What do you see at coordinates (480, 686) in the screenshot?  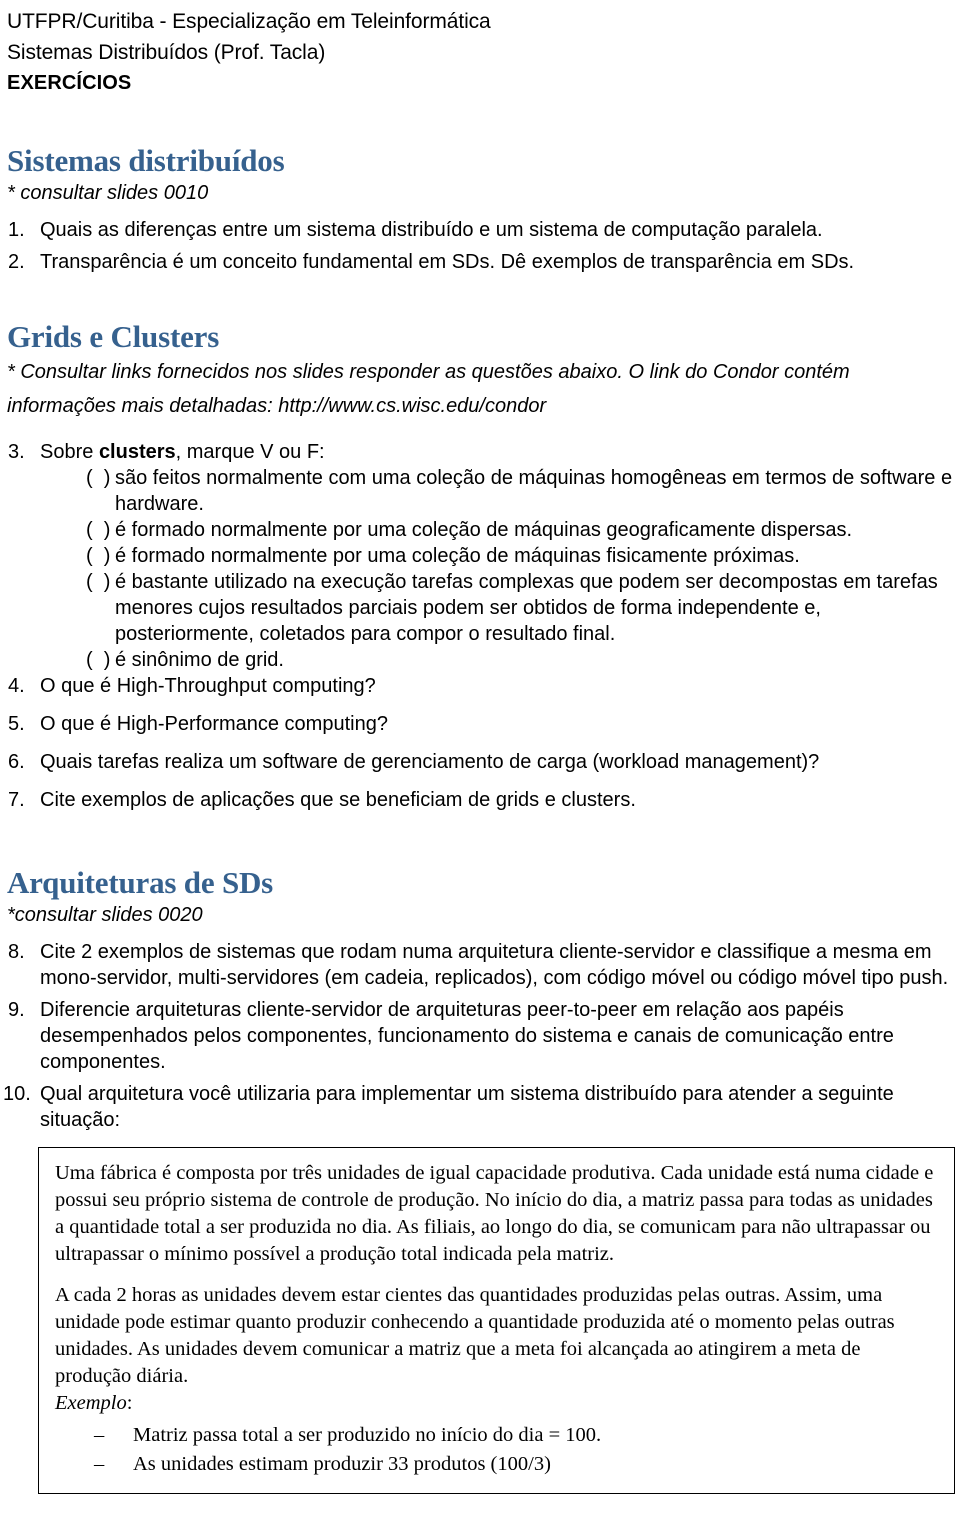 I see `question-item: 4. O que é High-Throughput computing?` at bounding box center [480, 686].